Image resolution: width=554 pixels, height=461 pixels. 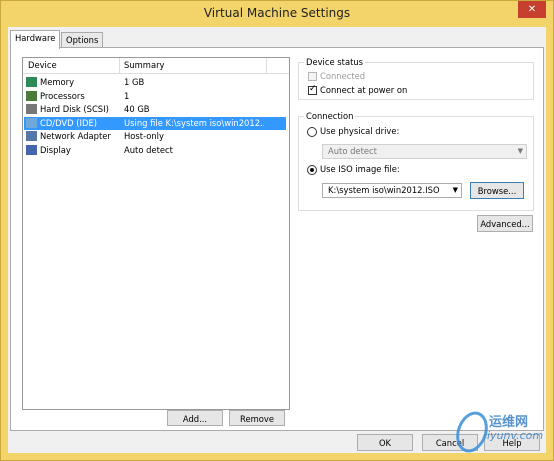 I want to click on device-row: Memory 1 GB, so click(x=155, y=82).